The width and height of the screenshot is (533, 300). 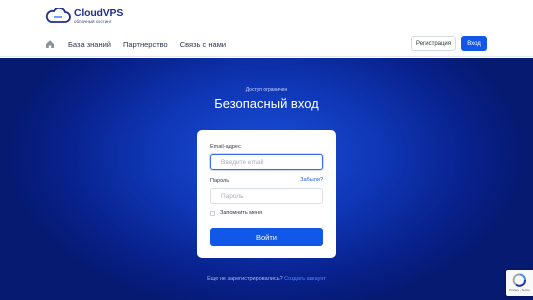 I want to click on password-input: Пароль, so click(x=266, y=196).